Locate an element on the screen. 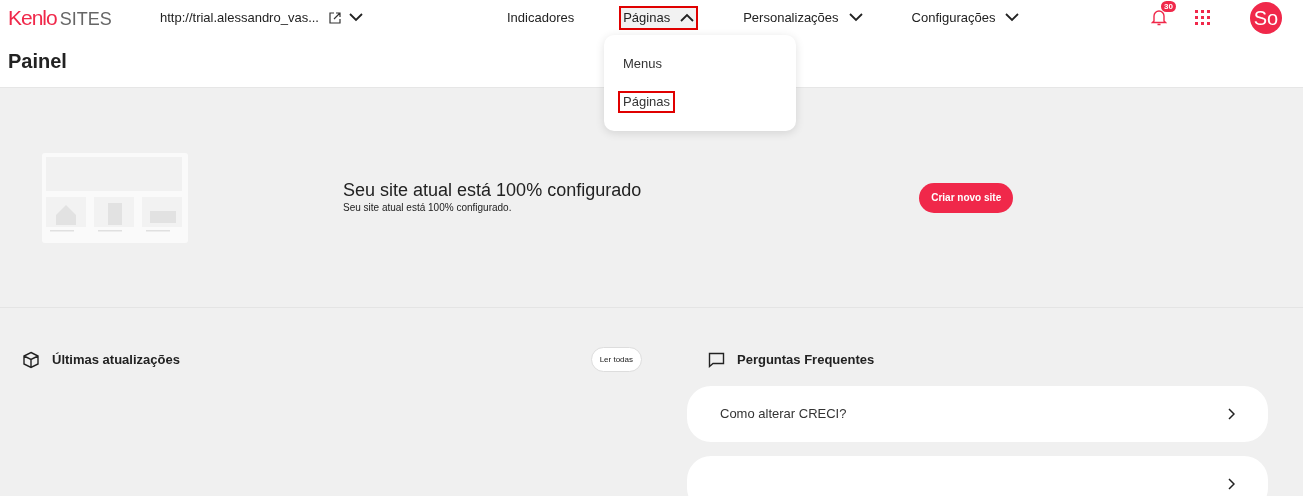  chat-icon is located at coordinates (716, 359).